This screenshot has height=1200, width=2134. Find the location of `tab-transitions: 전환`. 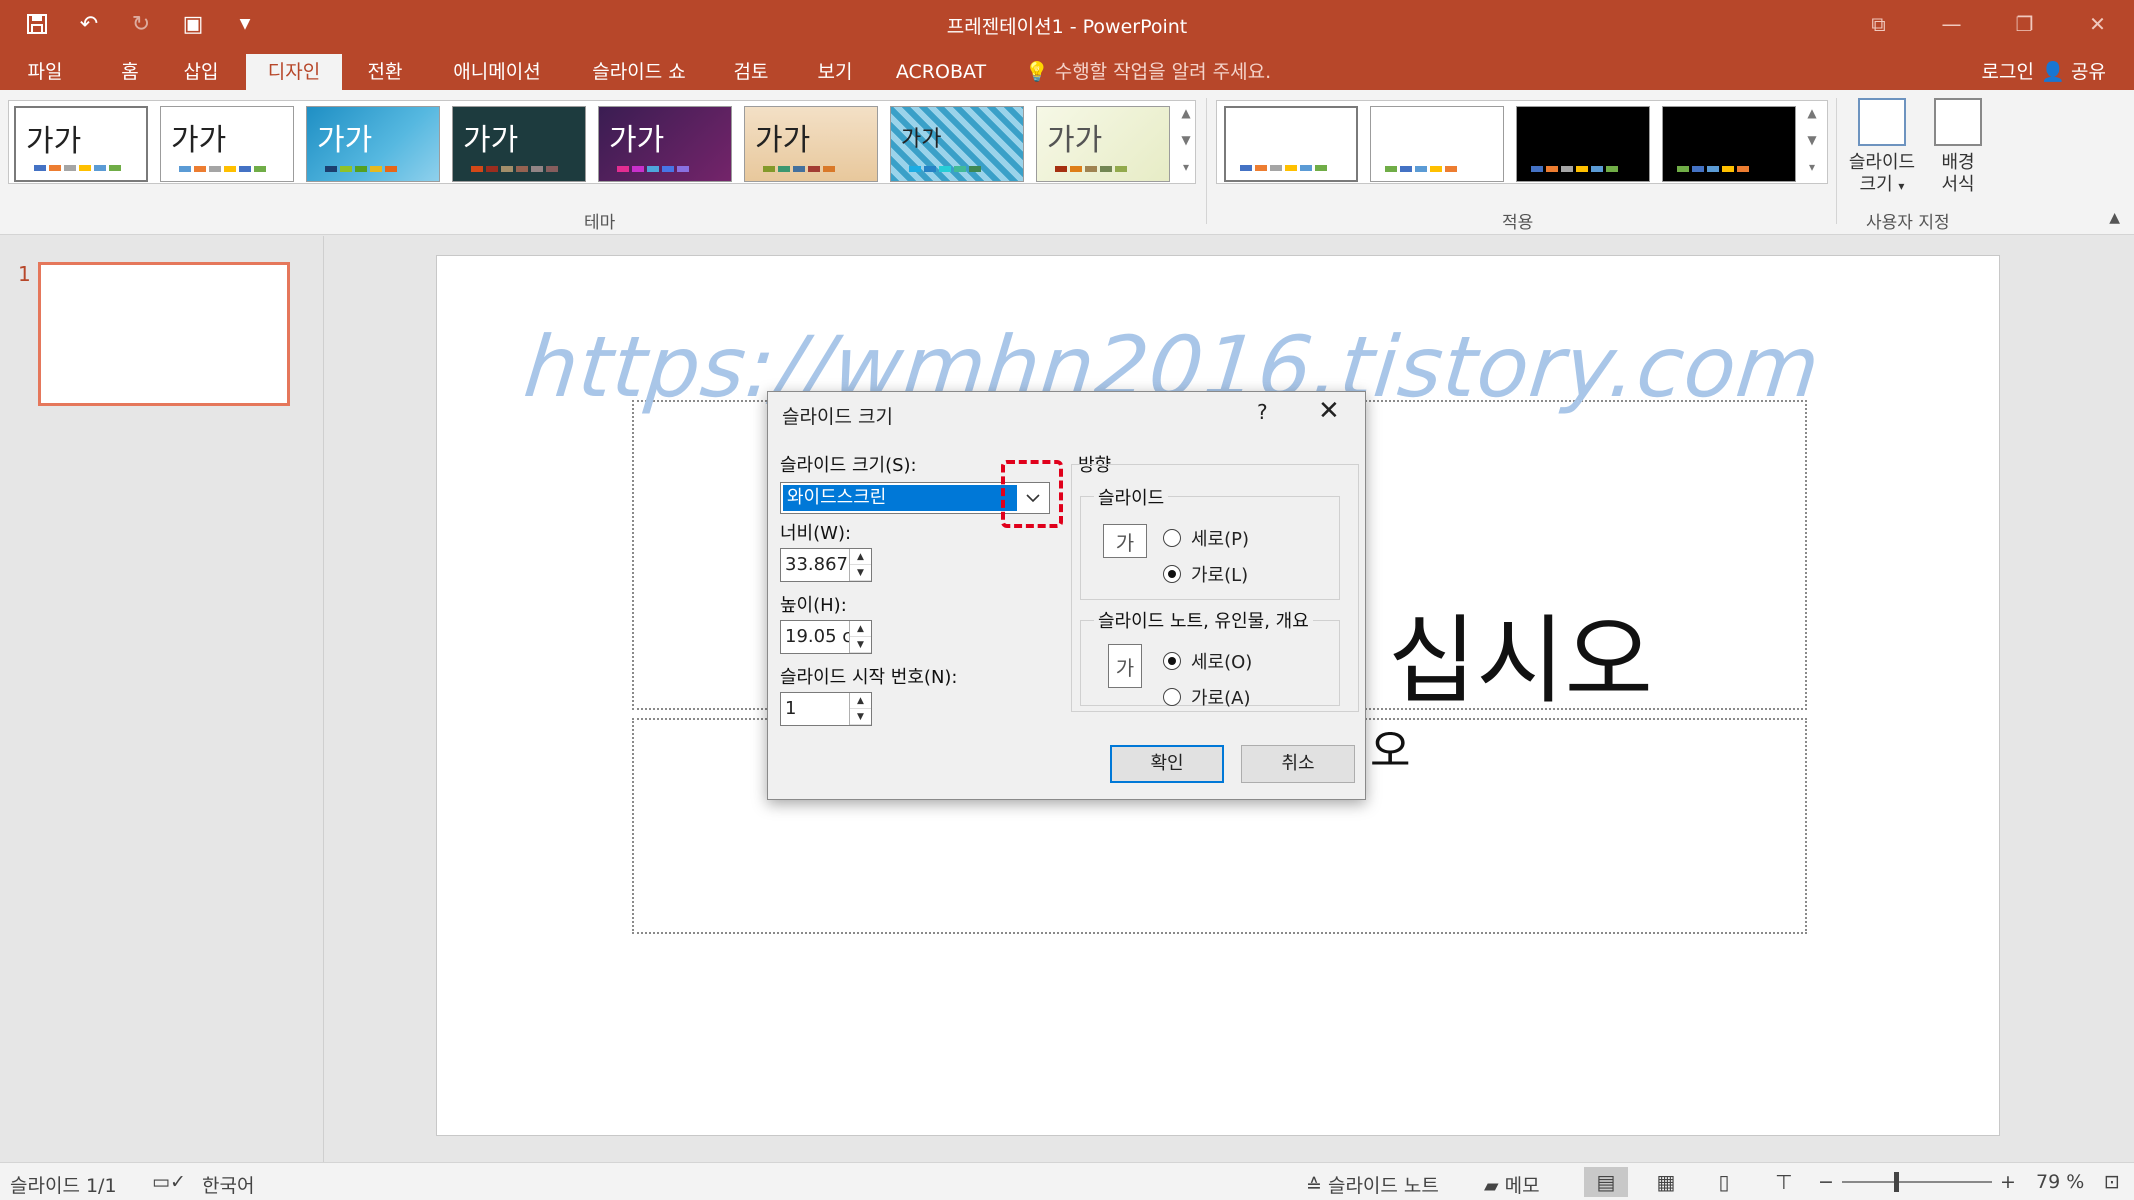

tab-transitions: 전환 is located at coordinates (385, 72).